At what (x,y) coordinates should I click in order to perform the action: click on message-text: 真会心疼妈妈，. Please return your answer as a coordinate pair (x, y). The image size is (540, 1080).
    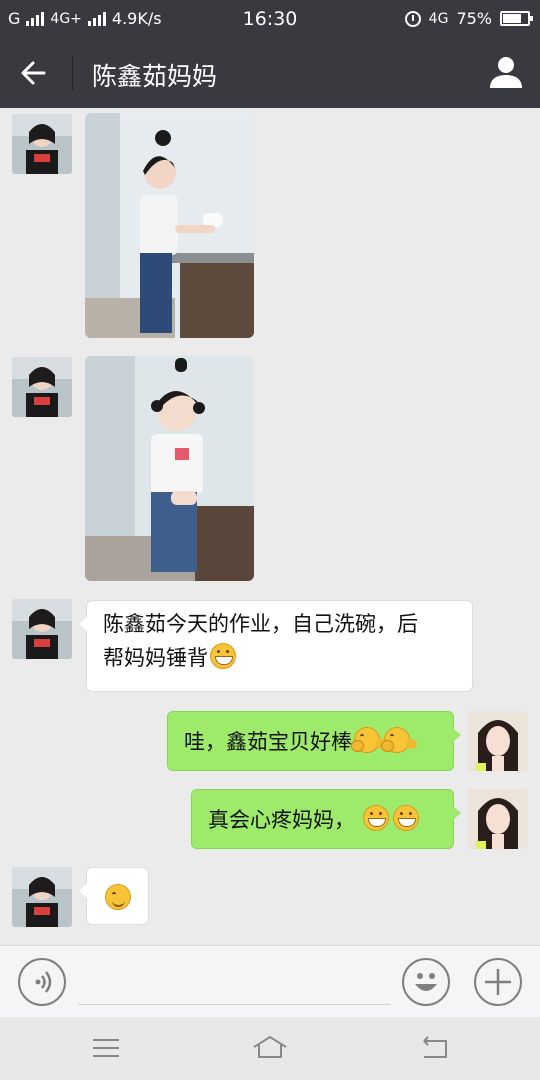
    Looking at the image, I should click on (281, 820).